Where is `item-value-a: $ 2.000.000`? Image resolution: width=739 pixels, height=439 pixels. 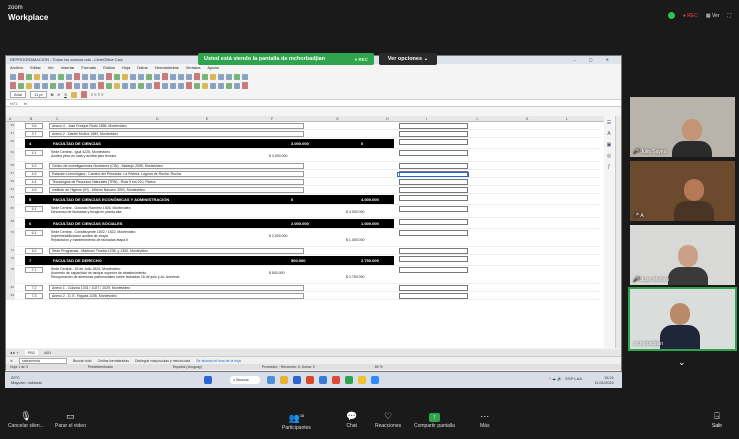
item-value-a: $ 2.000.000 is located at coordinates (278, 236).